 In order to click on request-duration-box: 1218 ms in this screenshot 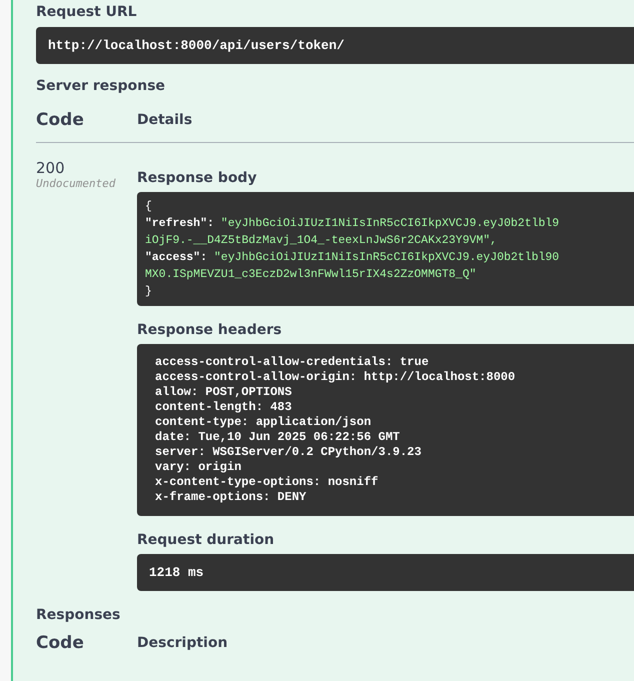, I will do `click(385, 572)`.